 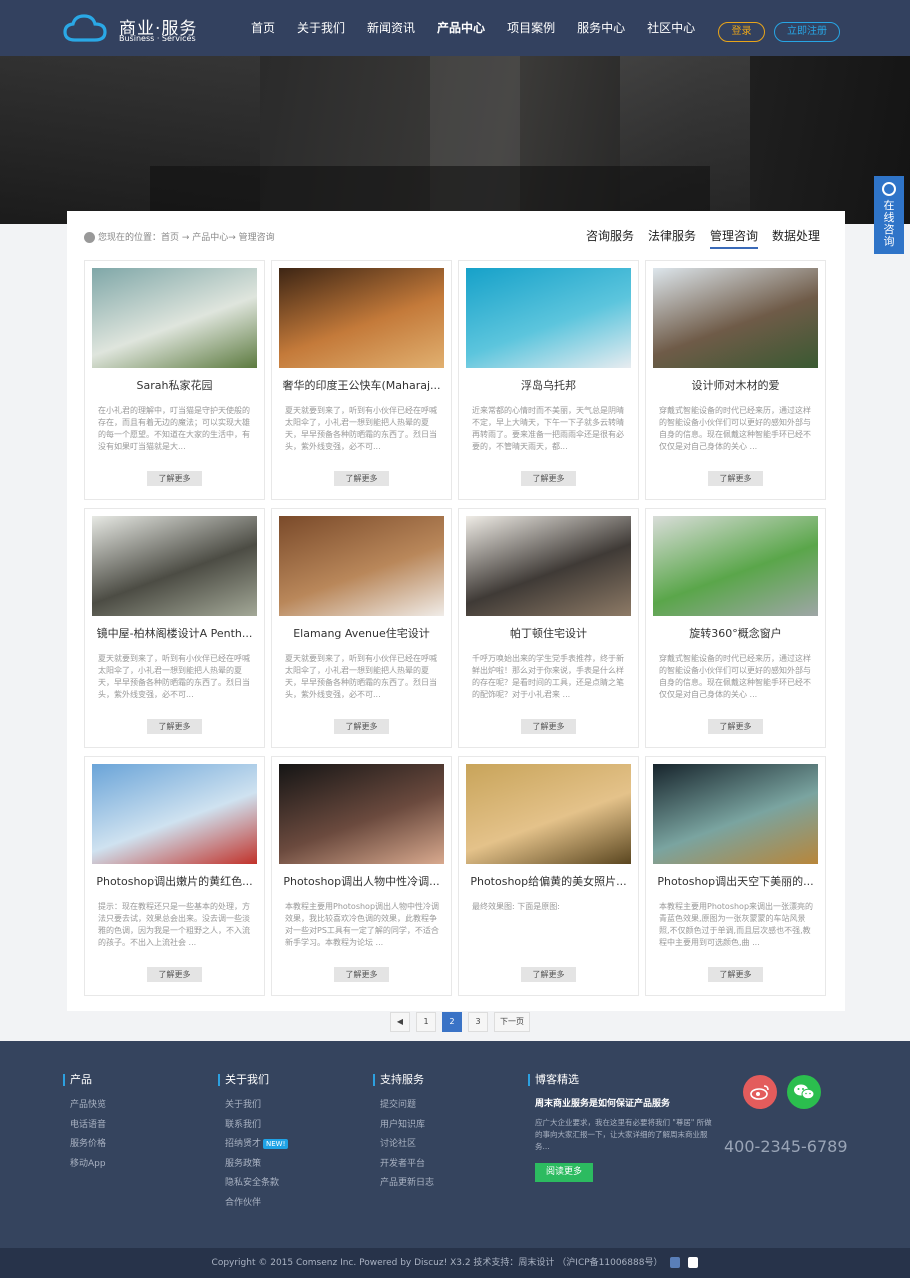 I want to click on read-more-button: 阅读更多, so click(x=564, y=1172).